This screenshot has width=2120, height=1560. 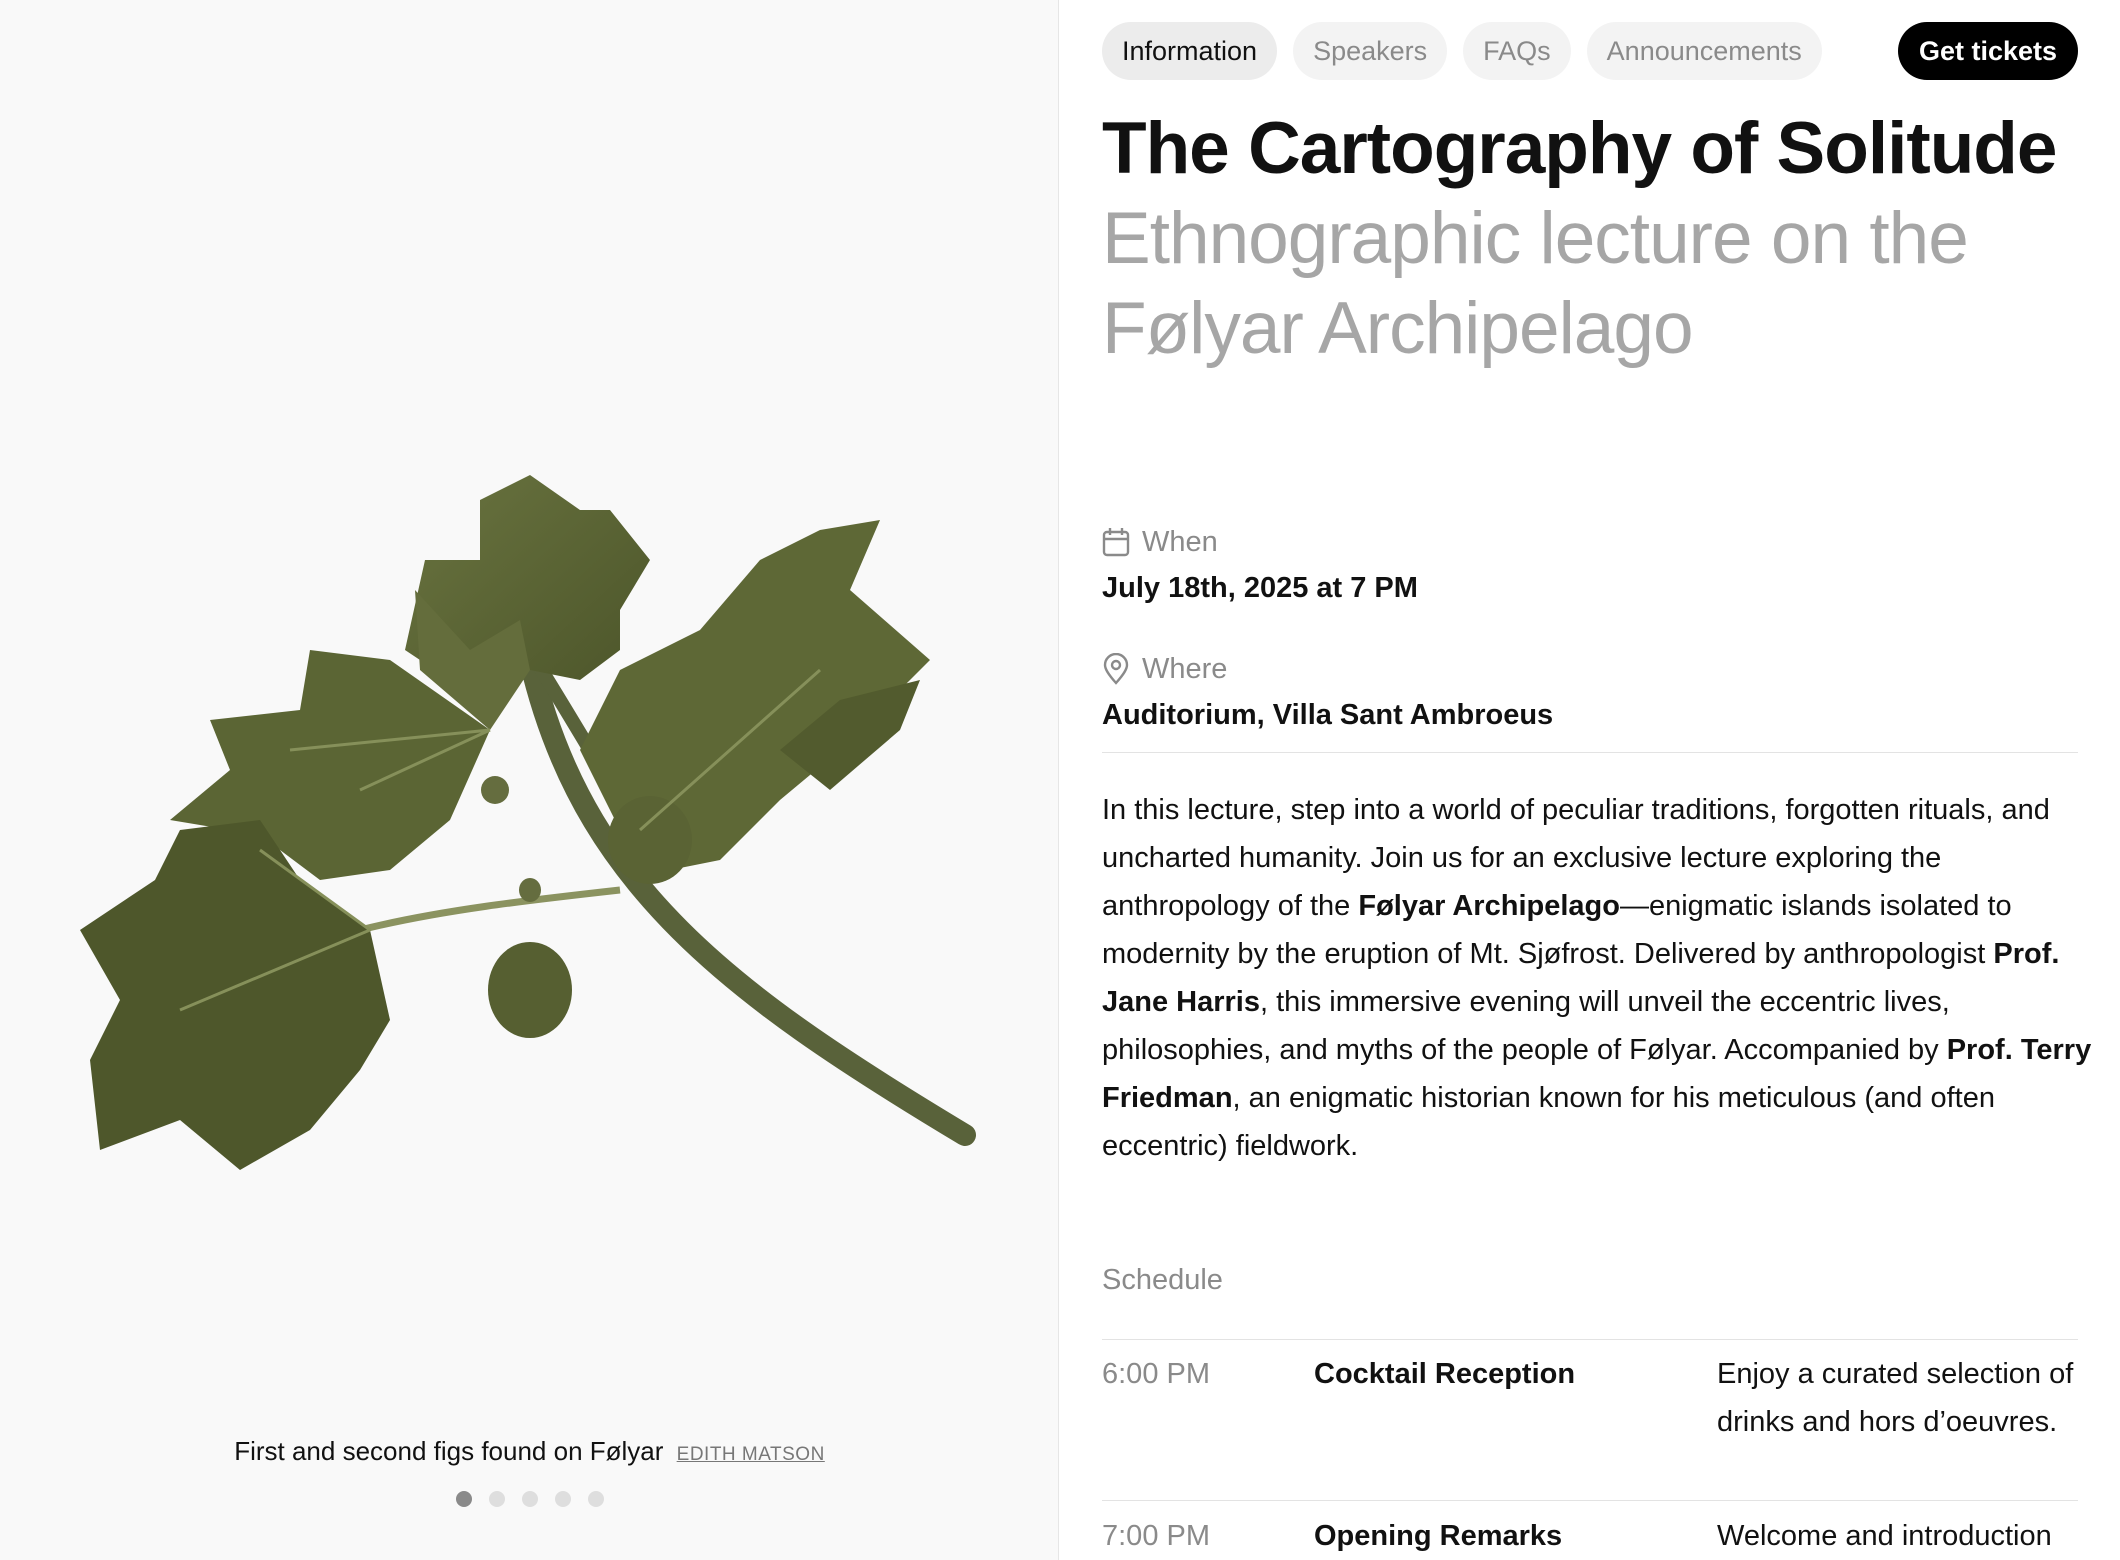 What do you see at coordinates (1590, 1339) in the screenshot?
I see `schedule-divider-top` at bounding box center [1590, 1339].